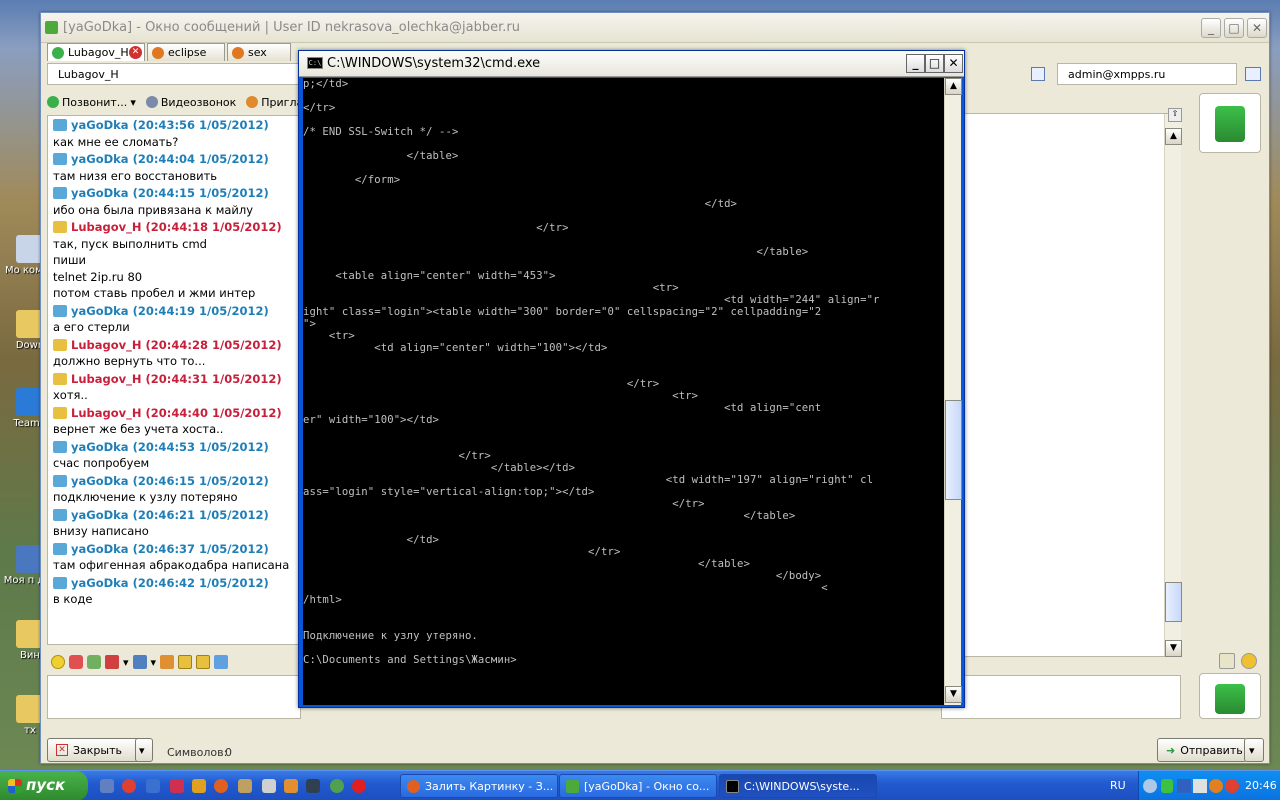 The height and width of the screenshot is (800, 1280). What do you see at coordinates (1261, 785) in the screenshot?
I see `clock: 20:46` at bounding box center [1261, 785].